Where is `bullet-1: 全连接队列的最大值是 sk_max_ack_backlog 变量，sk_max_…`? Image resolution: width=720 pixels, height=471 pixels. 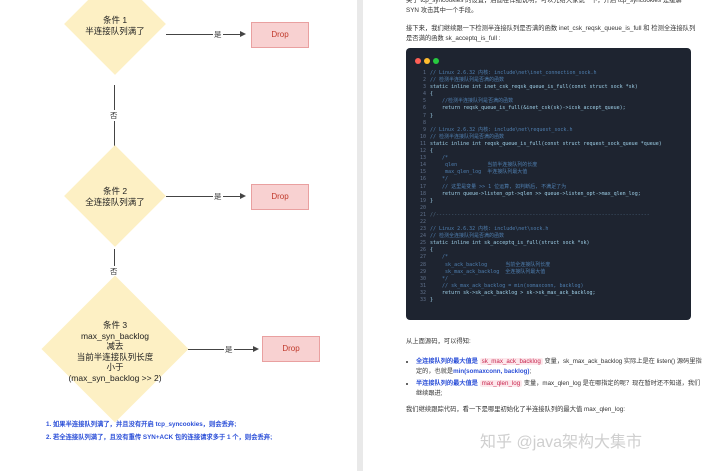 bullet-1: 全连接队列的最大值是 sk_max_ack_backlog 变量，sk_max_… is located at coordinates (561, 367).